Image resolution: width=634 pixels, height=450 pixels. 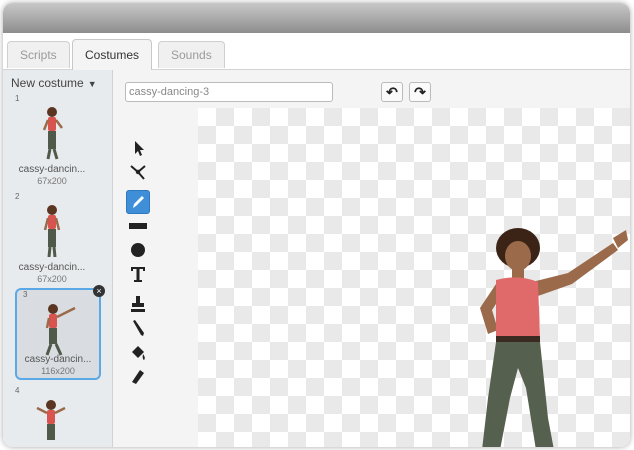 I want to click on dancer-sprite-image, so click(x=554, y=337).